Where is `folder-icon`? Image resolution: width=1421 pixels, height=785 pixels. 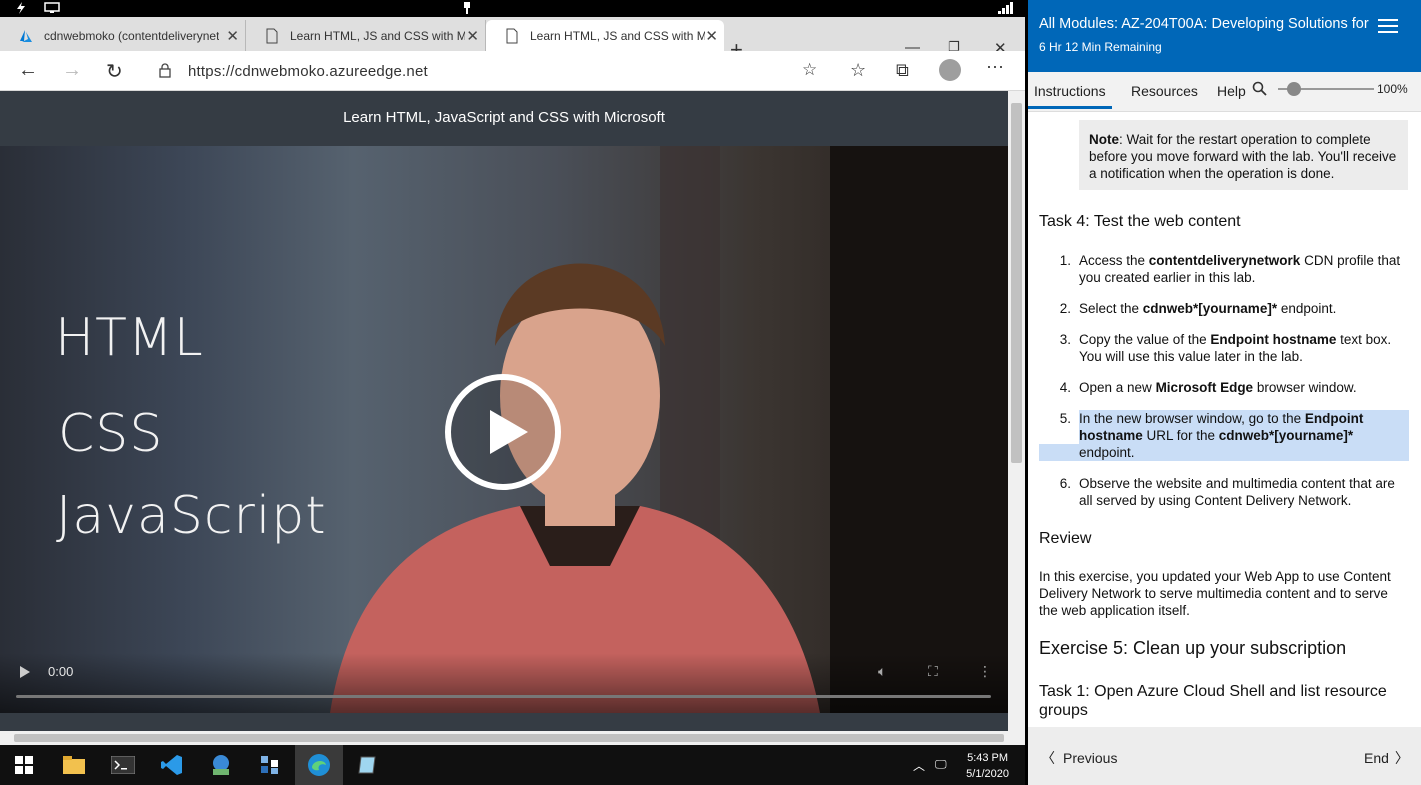
folder-icon is located at coordinates (74, 765).